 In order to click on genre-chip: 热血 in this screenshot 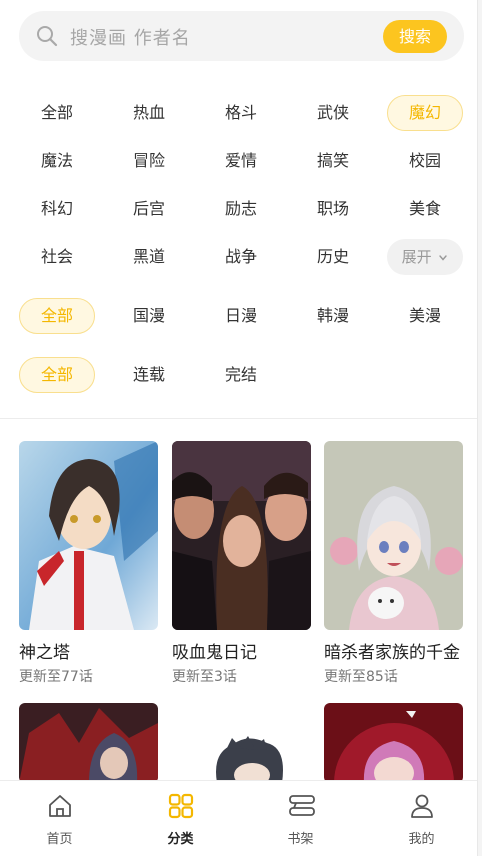, I will do `click(149, 113)`.